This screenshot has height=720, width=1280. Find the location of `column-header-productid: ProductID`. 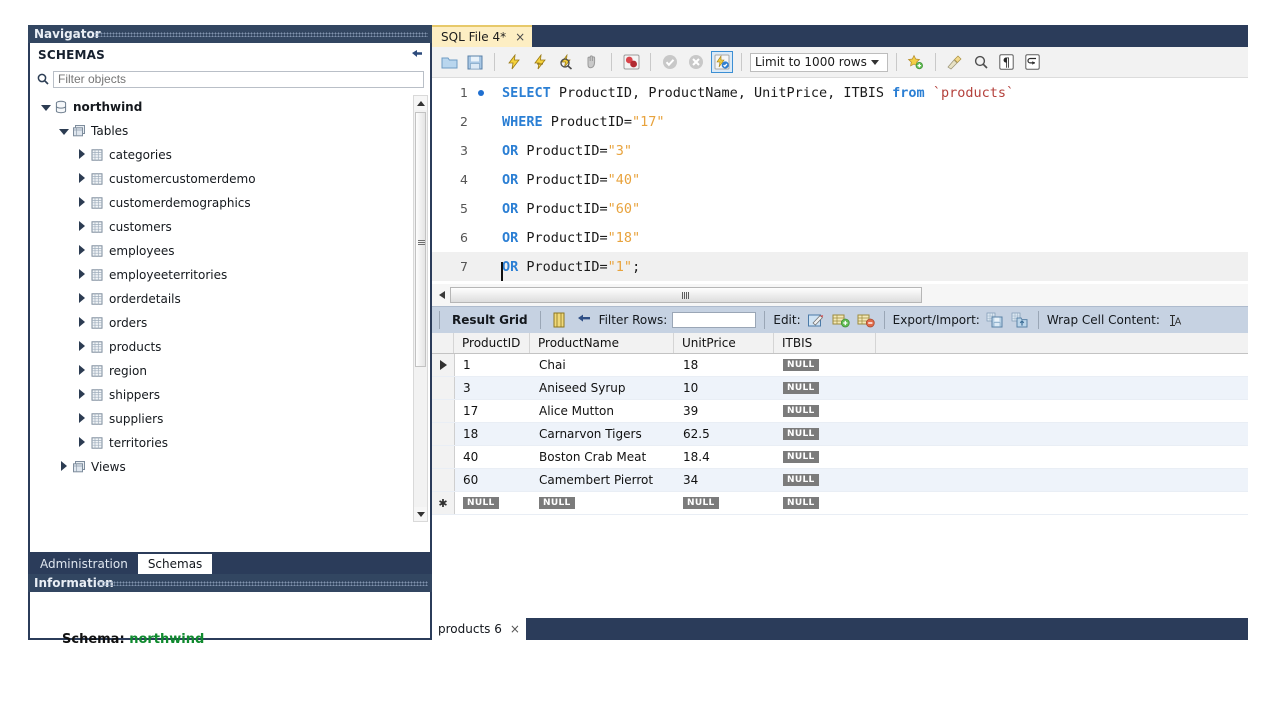

column-header-productid: ProductID is located at coordinates (492, 343).